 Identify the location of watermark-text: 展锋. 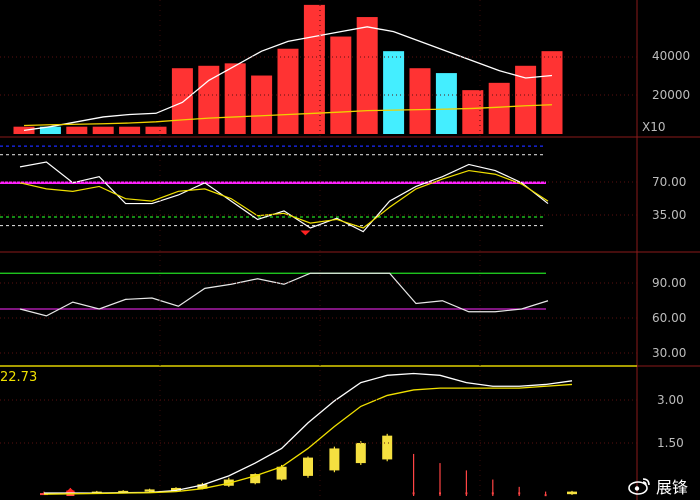
(672, 487).